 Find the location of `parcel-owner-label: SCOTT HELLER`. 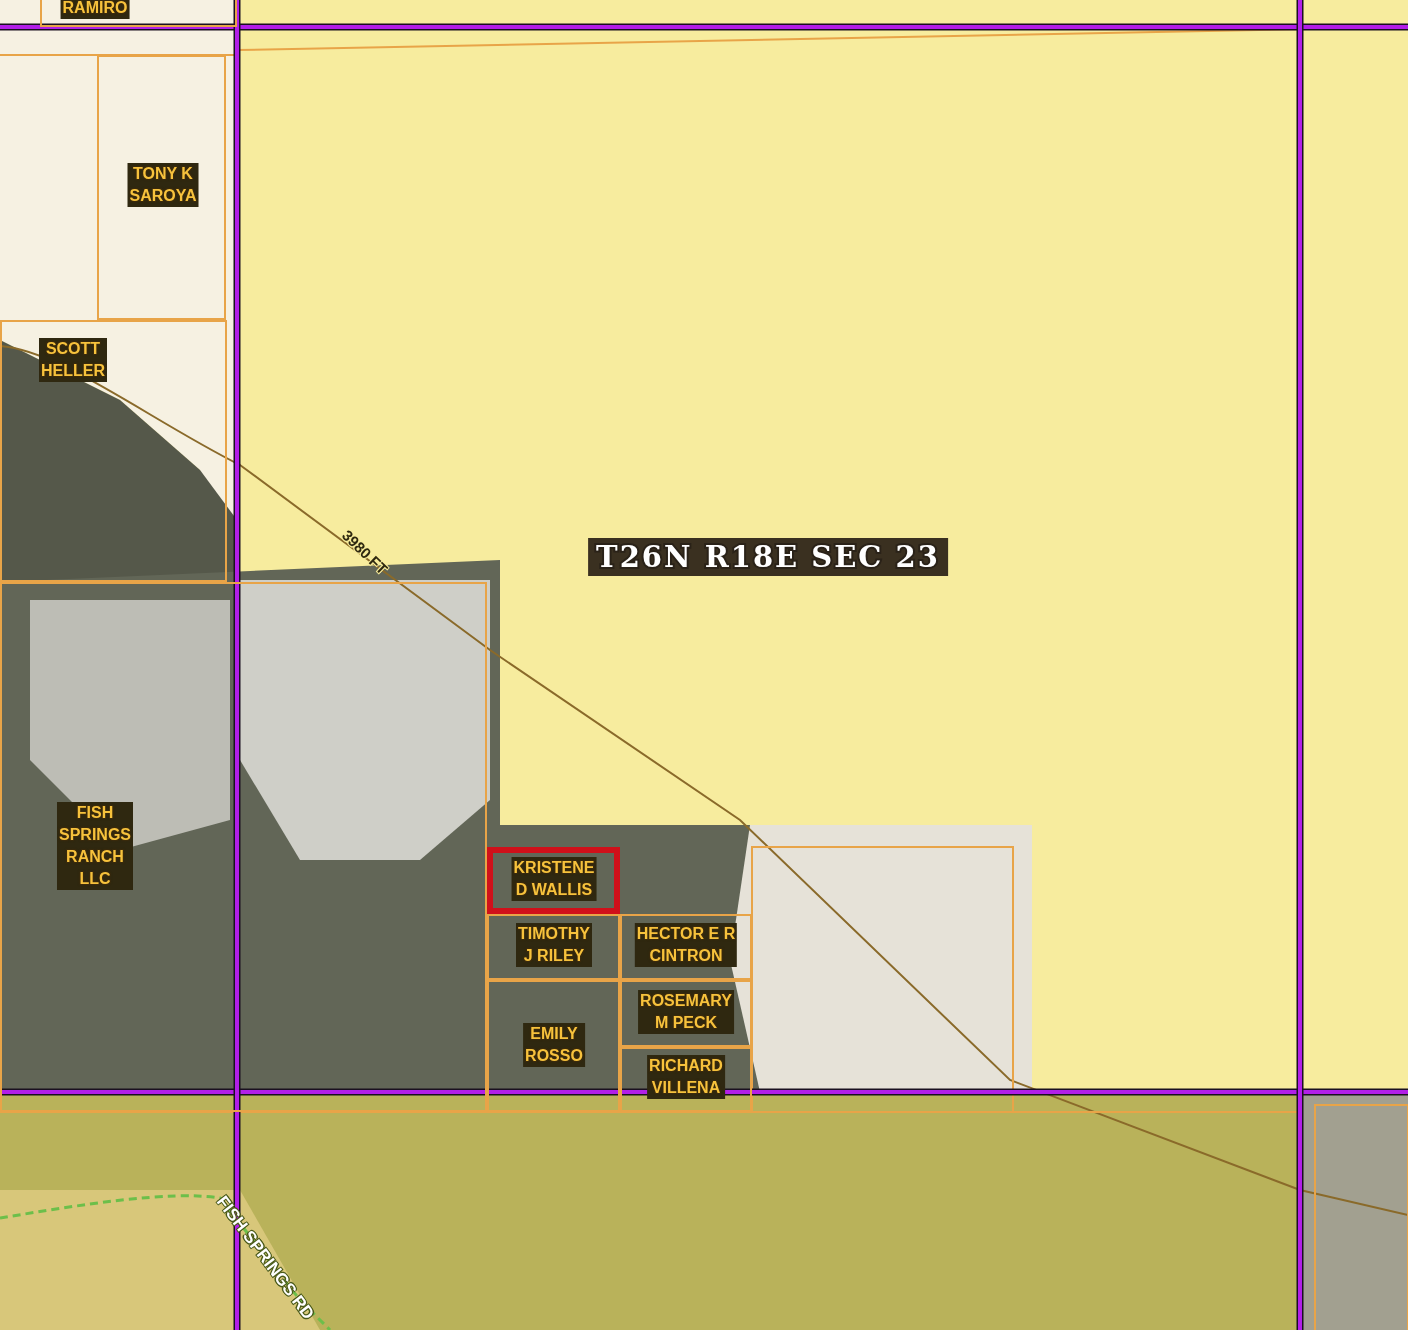

parcel-owner-label: SCOTT HELLER is located at coordinates (73, 360).